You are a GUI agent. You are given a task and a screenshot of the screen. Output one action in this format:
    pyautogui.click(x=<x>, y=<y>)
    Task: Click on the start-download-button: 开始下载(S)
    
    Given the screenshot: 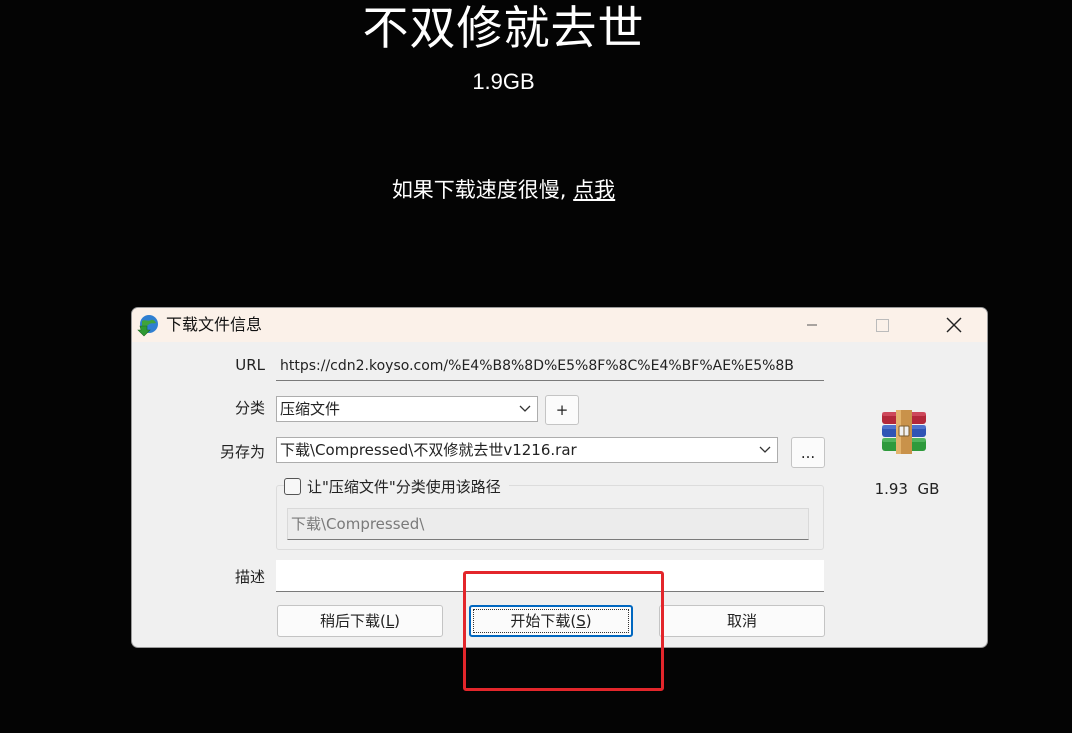 What is the action you would take?
    pyautogui.click(x=551, y=621)
    